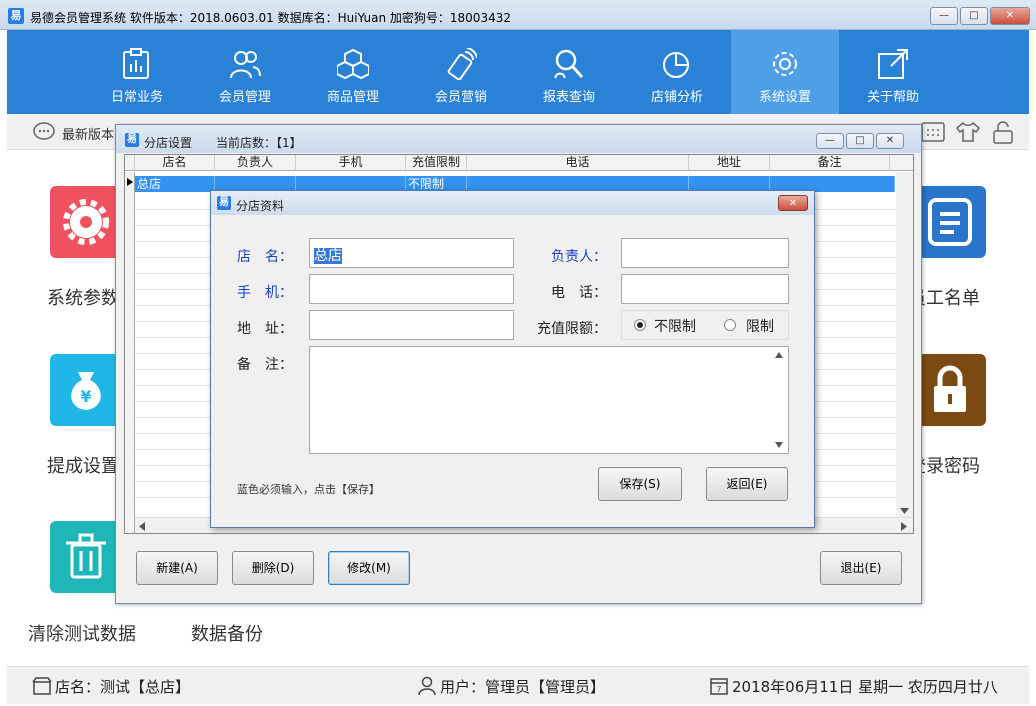 The width and height of the screenshot is (1036, 706). I want to click on column-header: 备注, so click(830, 163).